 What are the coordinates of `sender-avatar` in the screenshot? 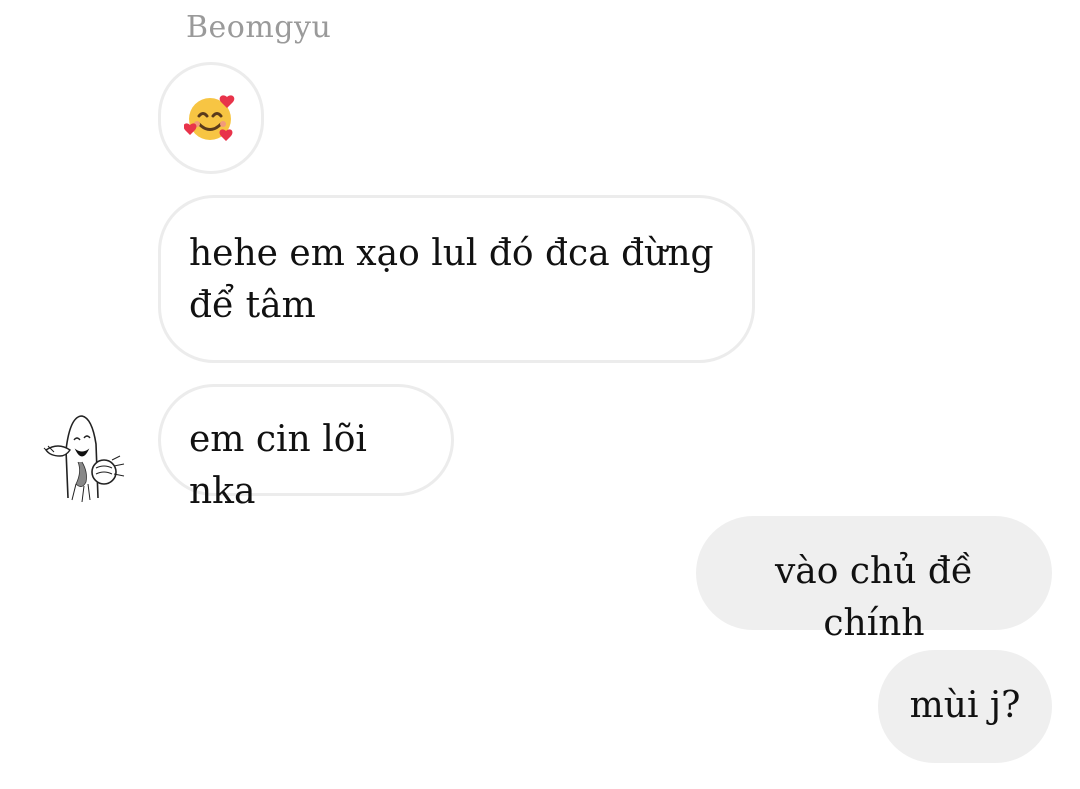 It's located at (84, 458).